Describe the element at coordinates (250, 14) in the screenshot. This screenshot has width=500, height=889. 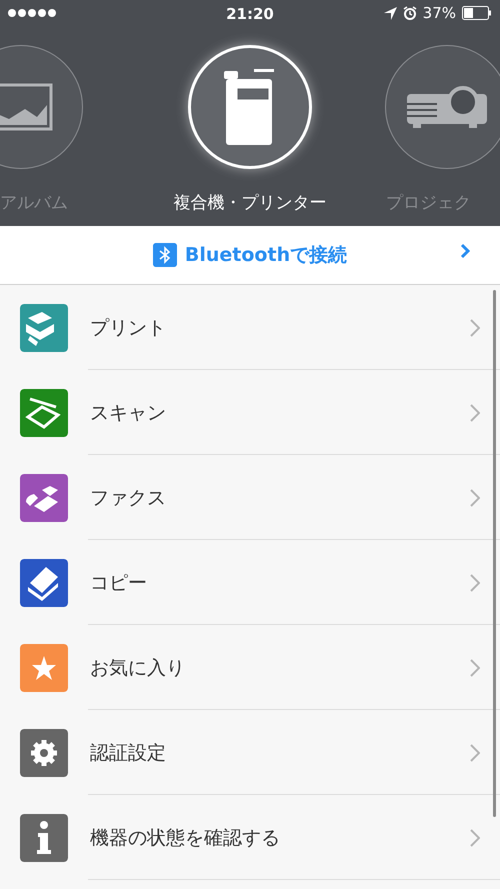
I see `status-time: 21:20` at that location.